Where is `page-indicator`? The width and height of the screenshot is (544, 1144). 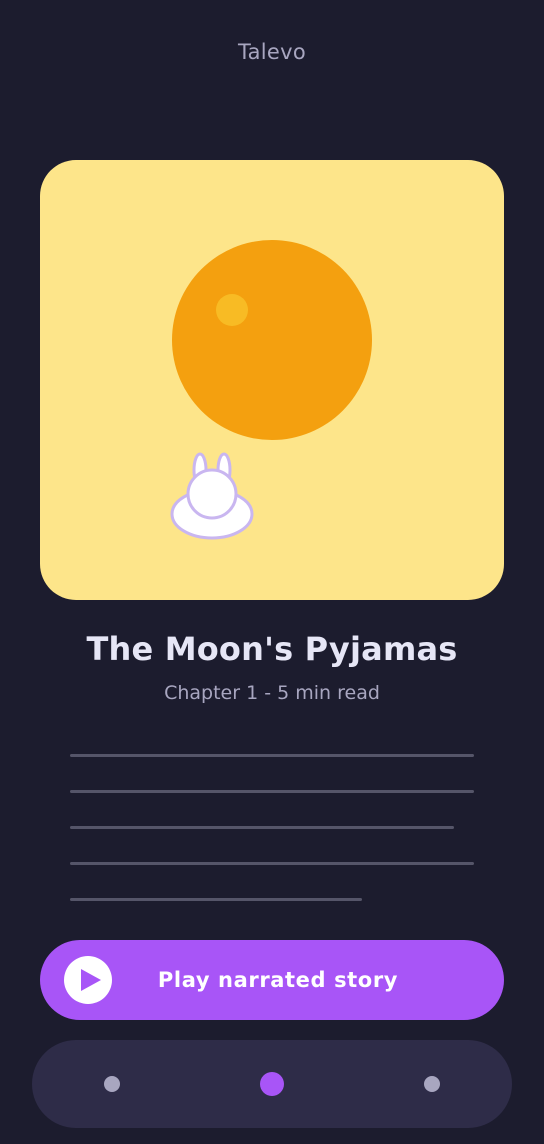
page-indicator is located at coordinates (272, 1084).